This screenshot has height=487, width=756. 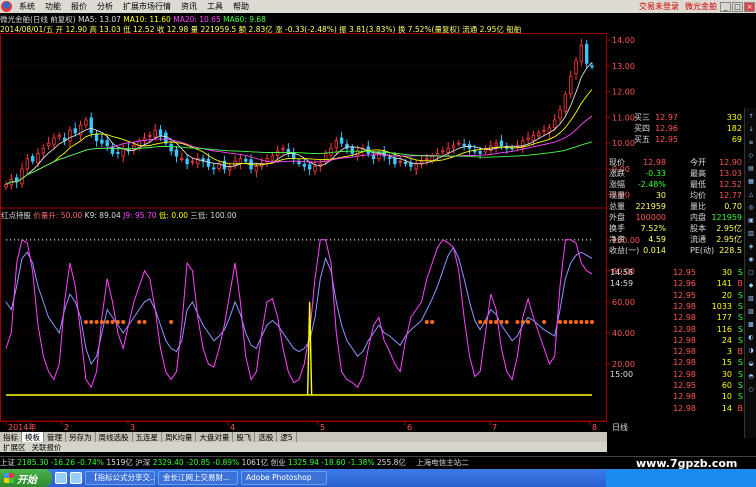 I want to click on tick-volume: 116, so click(x=724, y=329).